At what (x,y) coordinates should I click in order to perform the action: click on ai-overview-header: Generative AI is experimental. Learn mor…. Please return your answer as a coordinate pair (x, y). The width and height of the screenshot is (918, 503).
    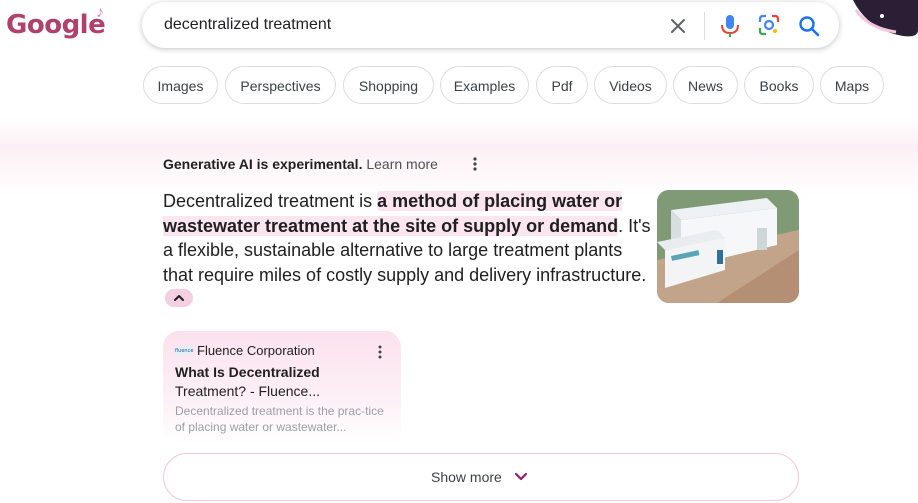
    Looking at the image, I should click on (300, 164).